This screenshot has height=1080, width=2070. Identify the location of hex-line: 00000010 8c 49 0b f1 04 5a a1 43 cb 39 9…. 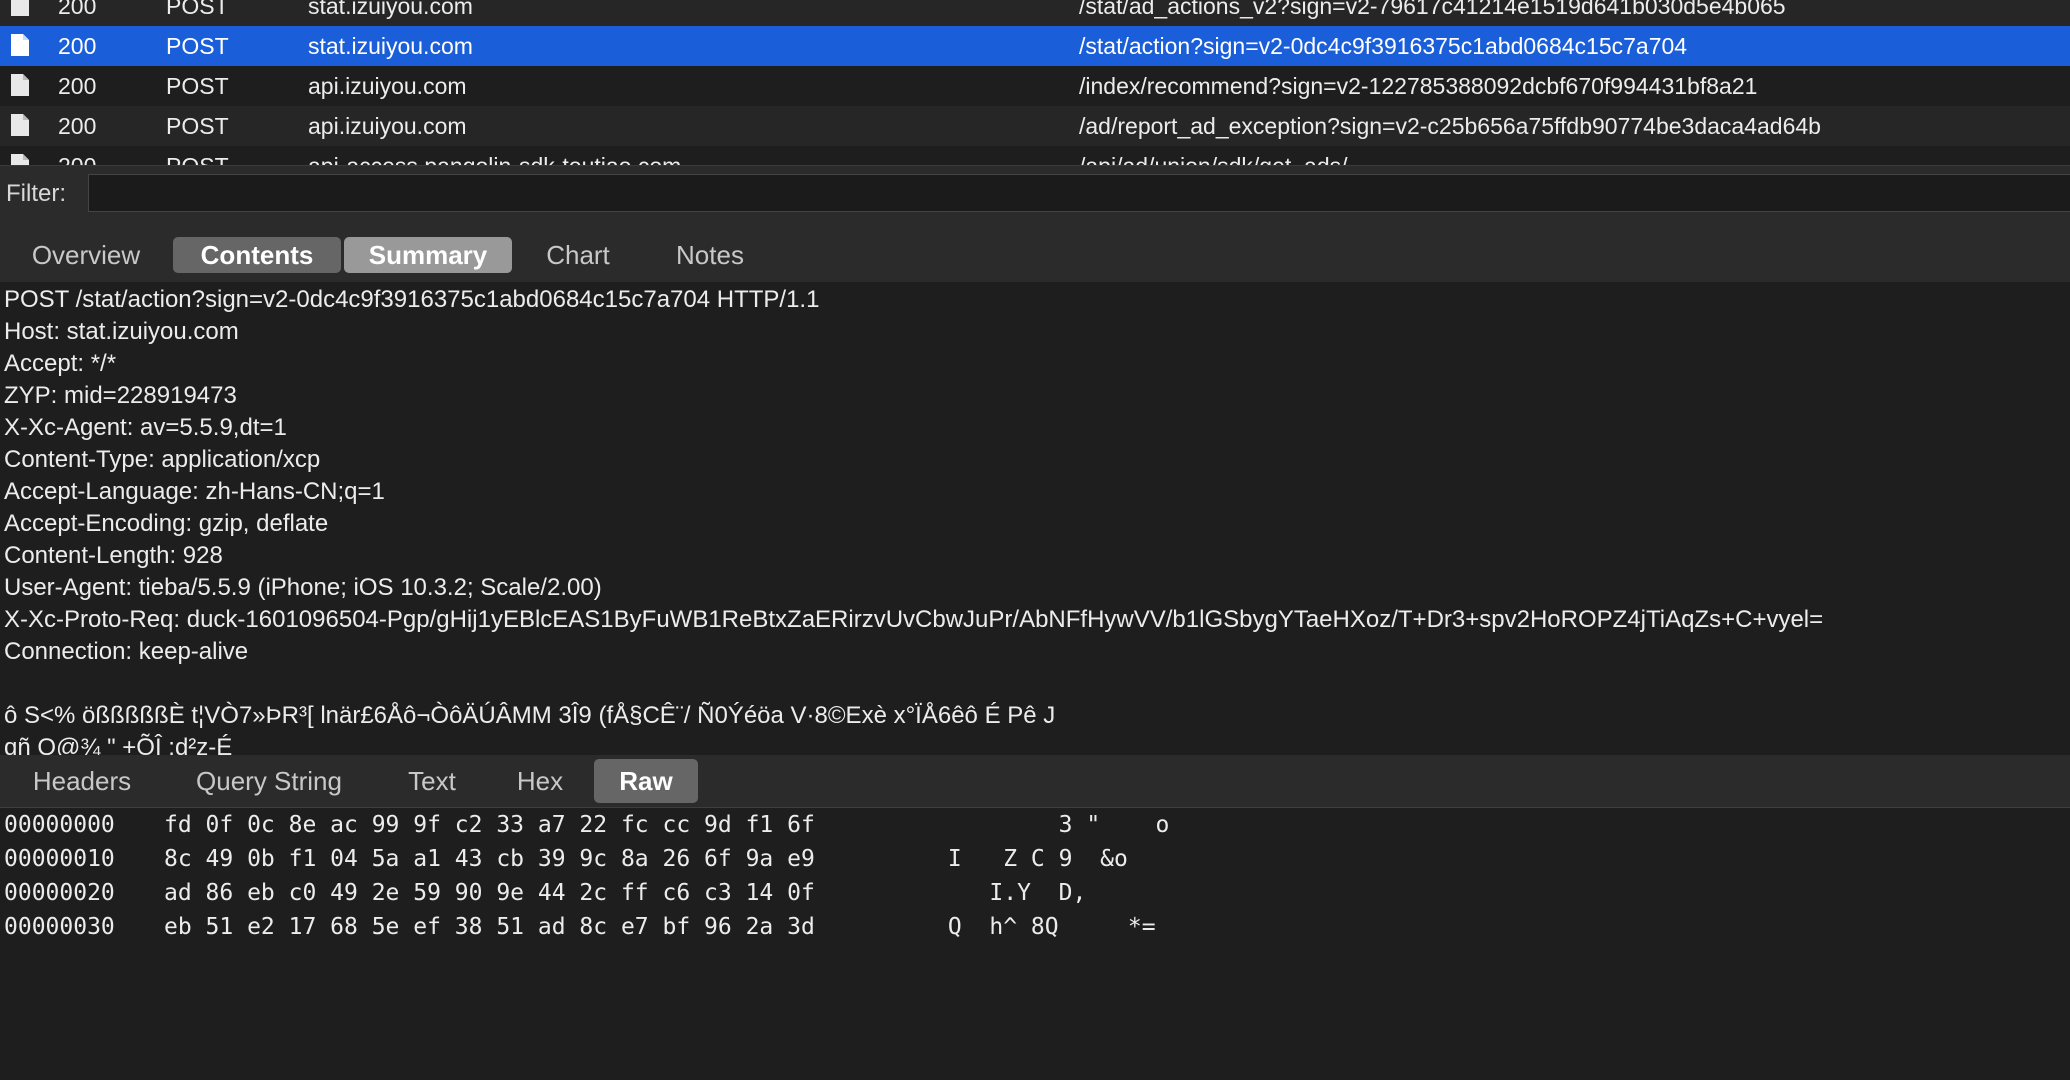
(566, 859).